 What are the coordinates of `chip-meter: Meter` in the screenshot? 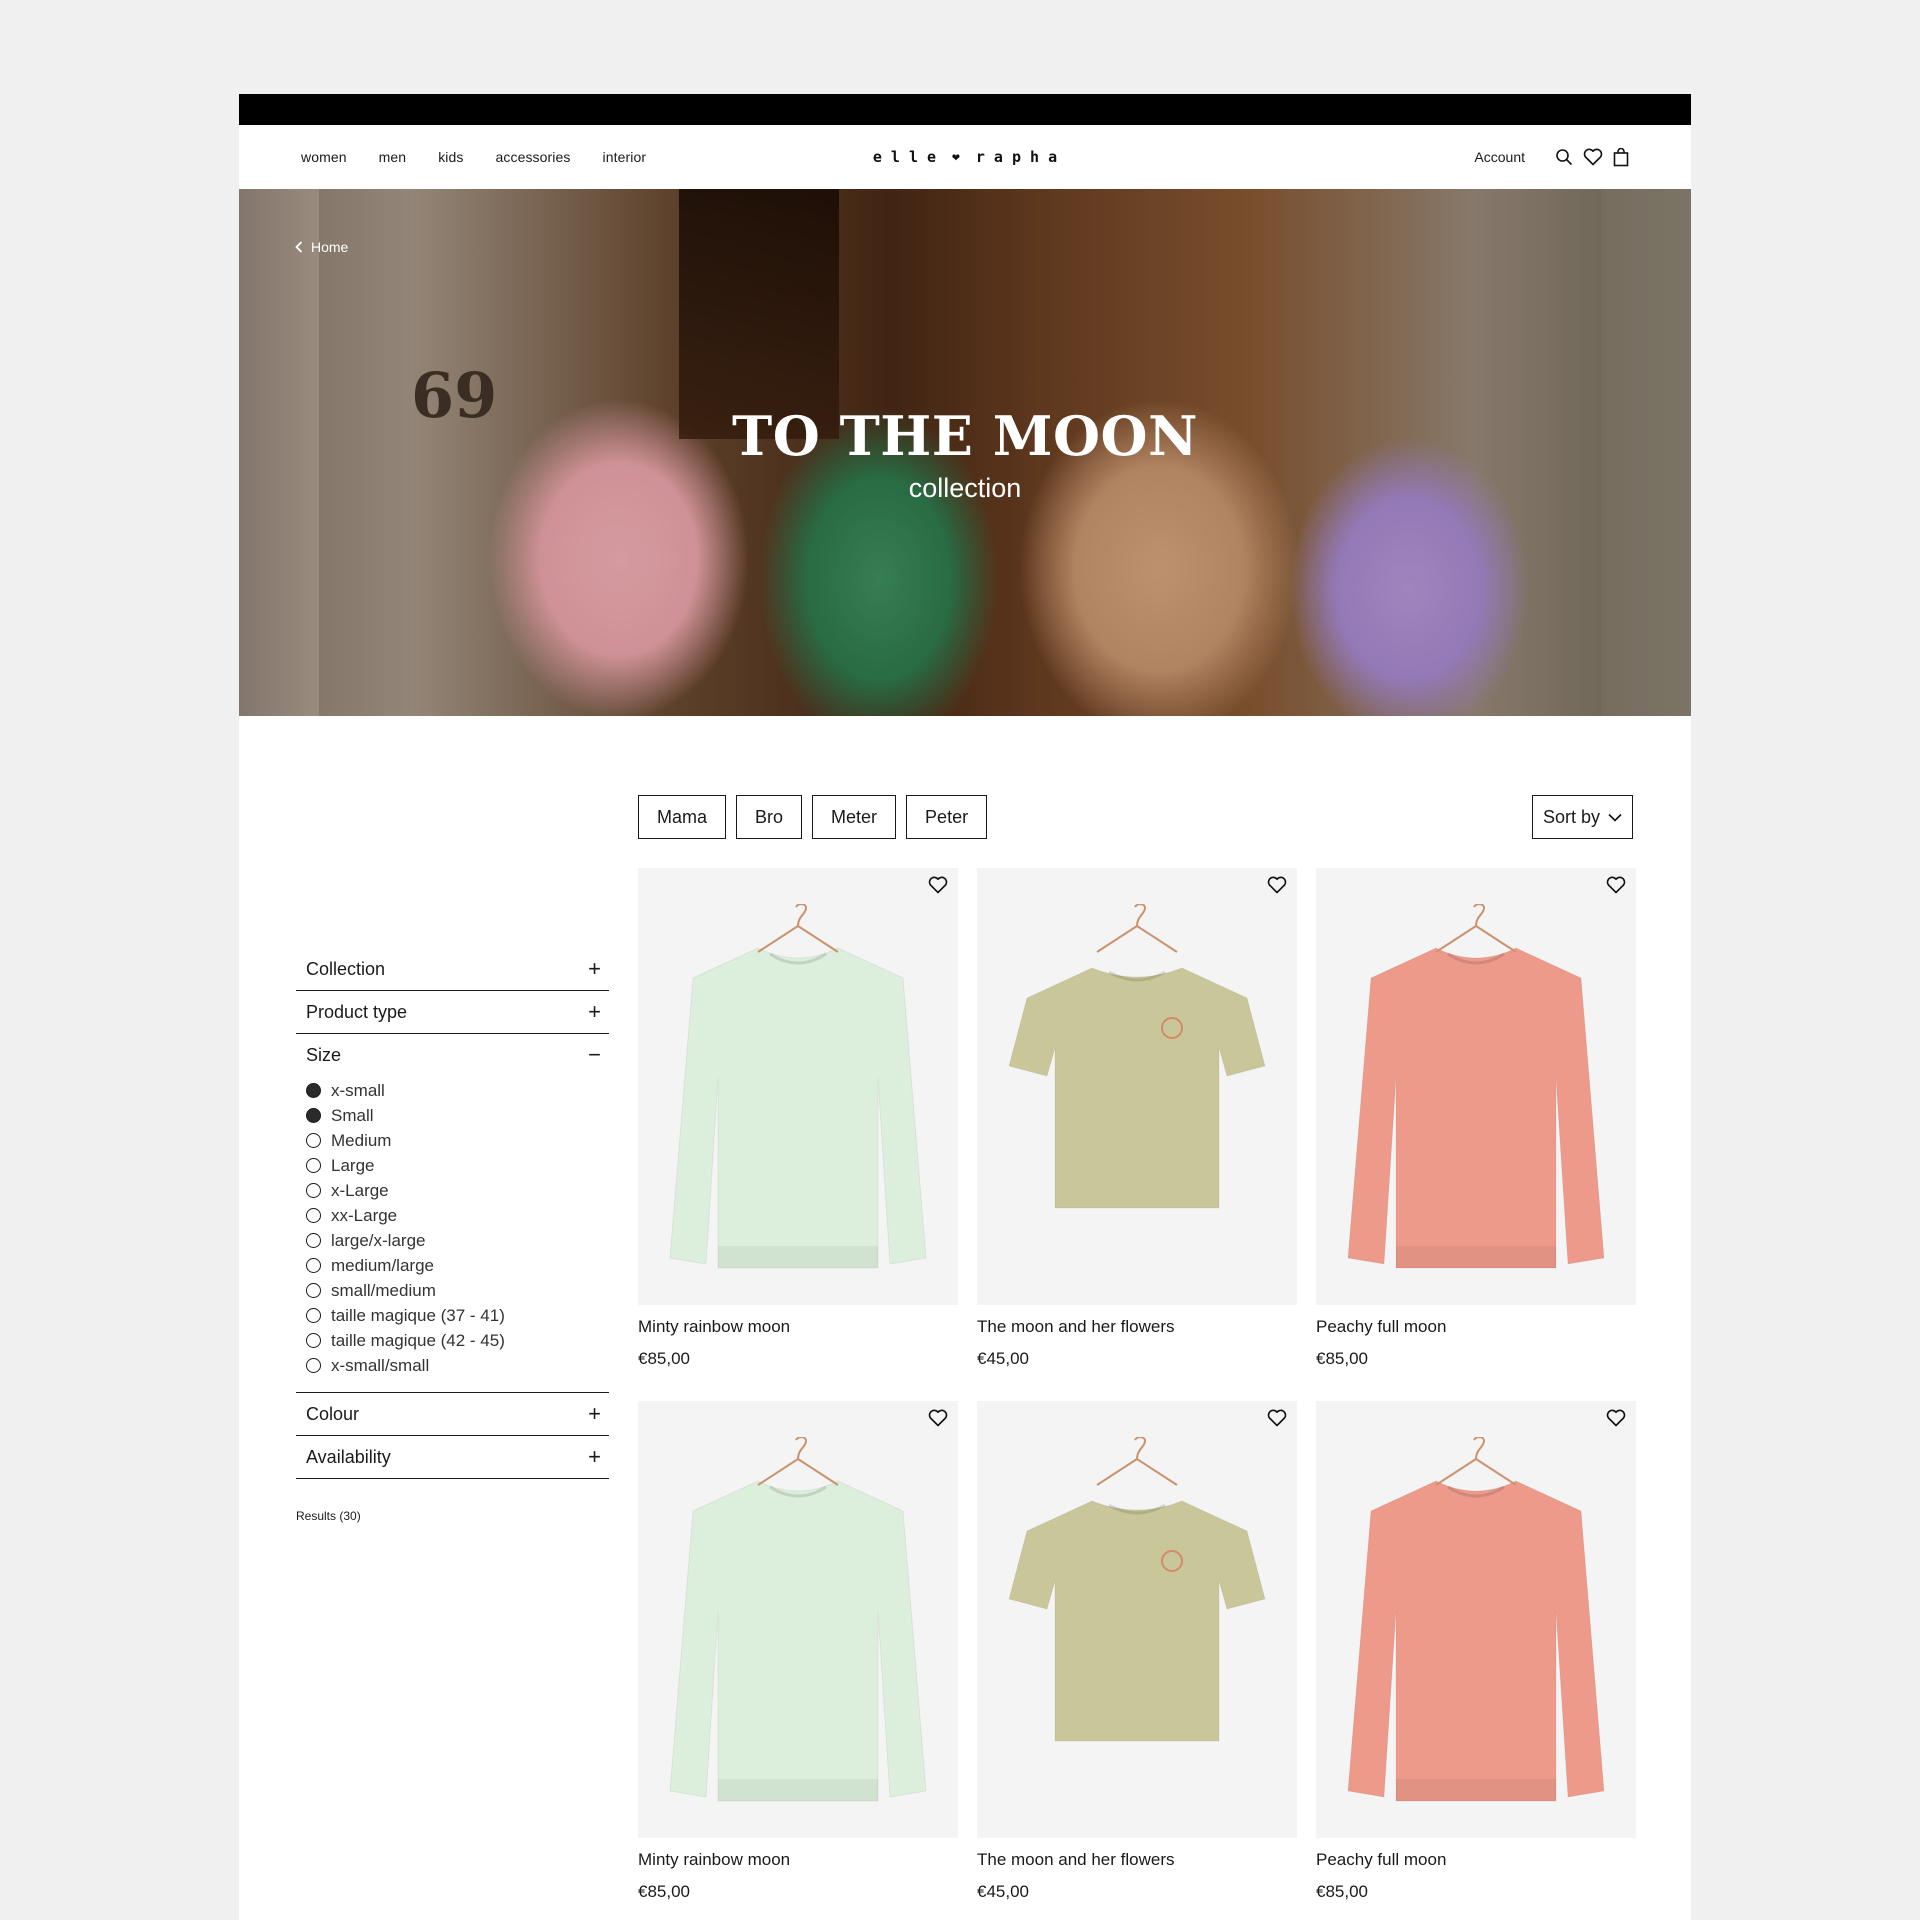 It's located at (854, 817).